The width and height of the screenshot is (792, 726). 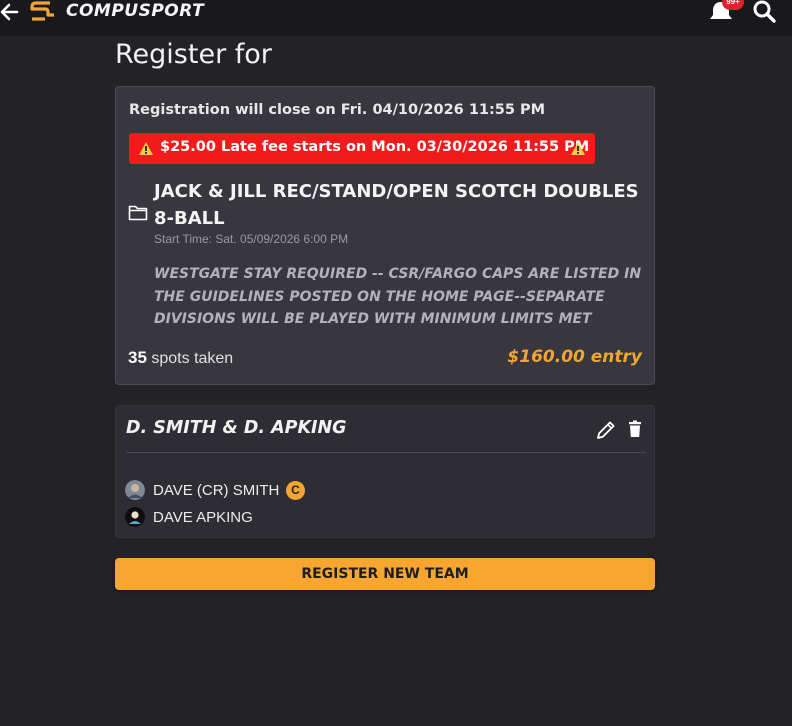 I want to click on trash-icon, so click(x=635, y=429).